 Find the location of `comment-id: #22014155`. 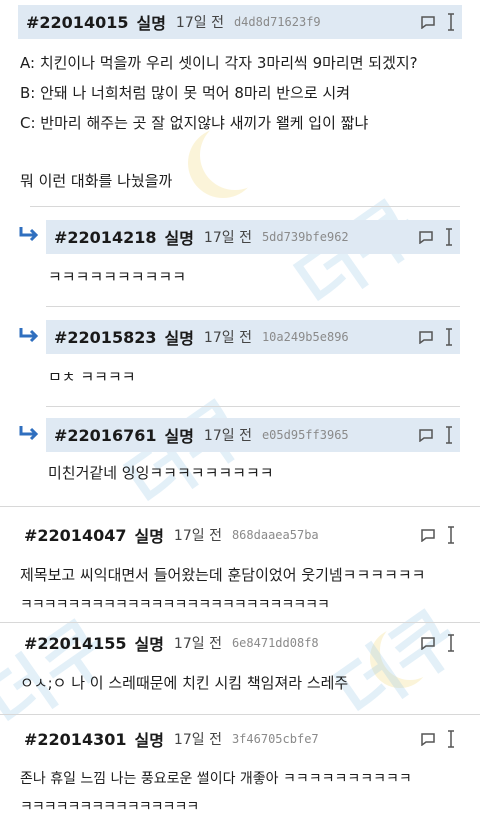

comment-id: #22014155 is located at coordinates (75, 643).